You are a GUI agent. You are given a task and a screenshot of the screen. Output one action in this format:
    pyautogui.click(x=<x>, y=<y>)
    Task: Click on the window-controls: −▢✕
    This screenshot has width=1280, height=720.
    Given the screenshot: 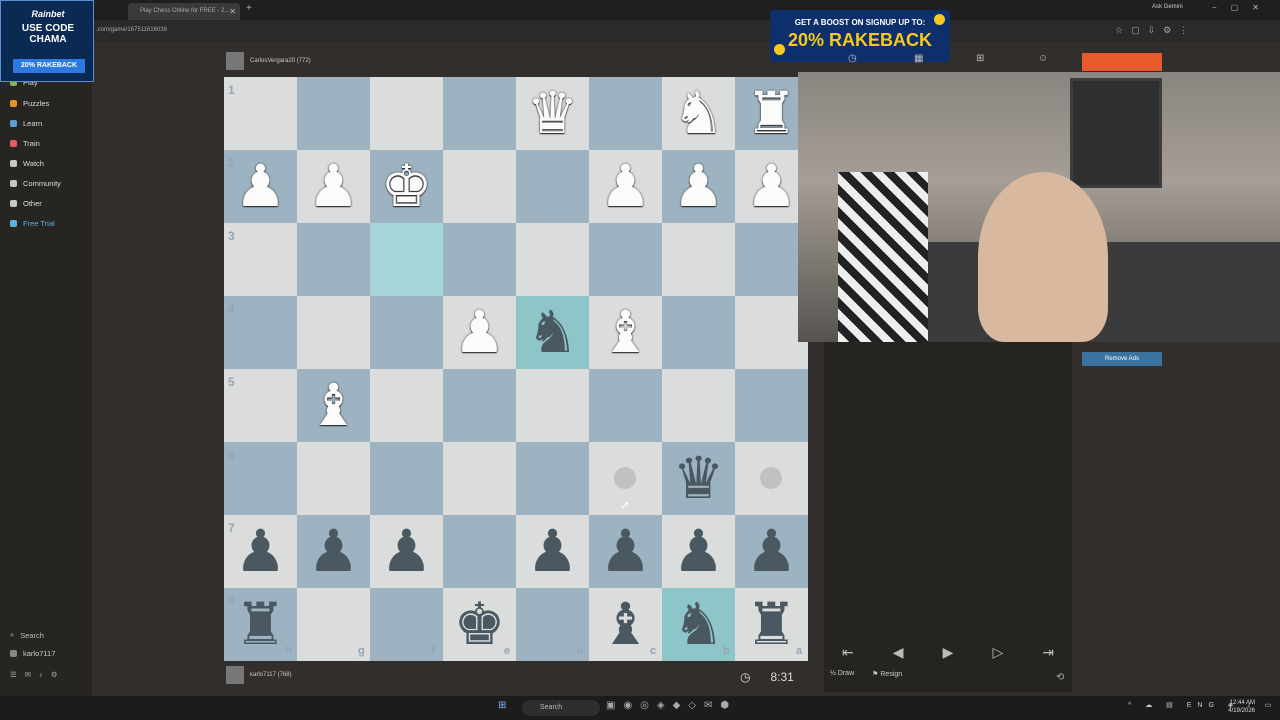 What is the action you would take?
    pyautogui.click(x=1242, y=7)
    